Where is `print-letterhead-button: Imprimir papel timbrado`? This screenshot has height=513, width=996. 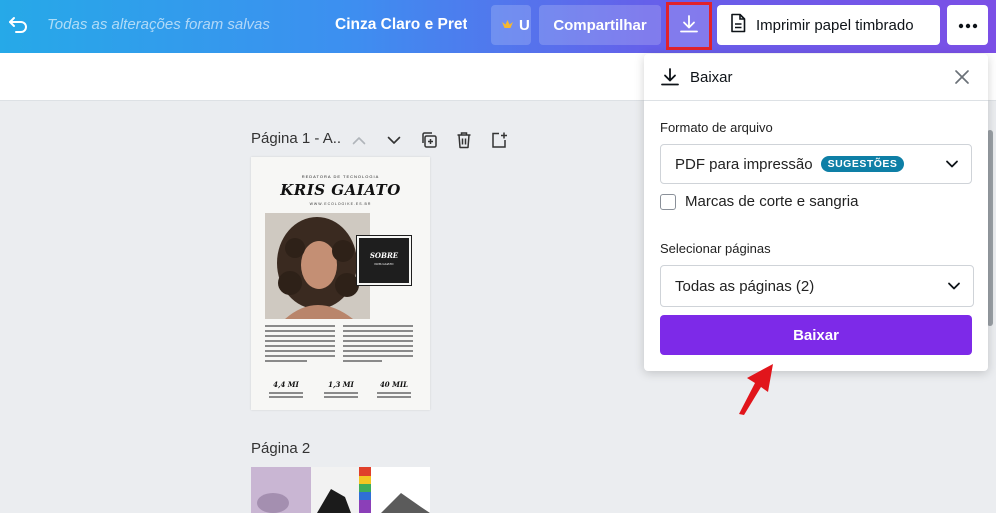
print-letterhead-button: Imprimir papel timbrado is located at coordinates (828, 25).